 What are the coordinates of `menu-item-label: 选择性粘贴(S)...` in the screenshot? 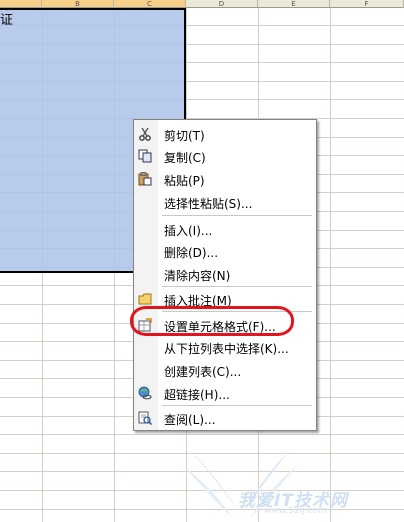 It's located at (208, 204).